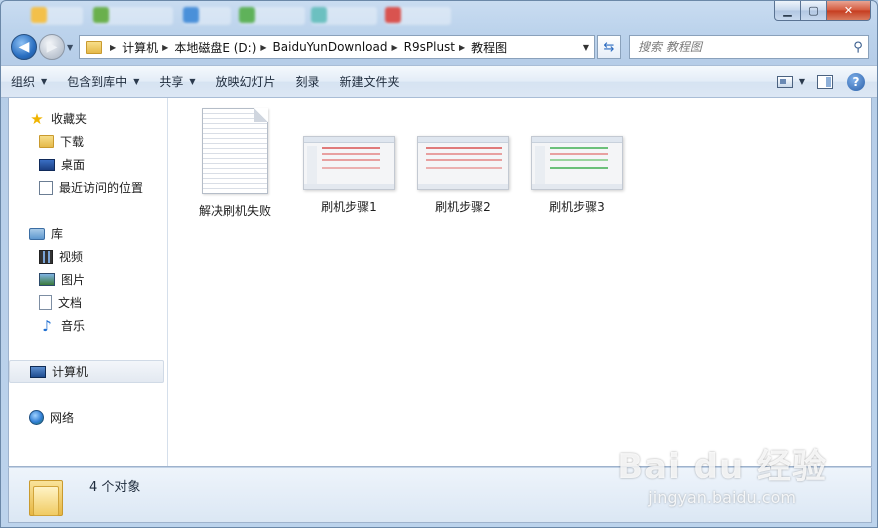  What do you see at coordinates (192, 81) in the screenshot?
I see `chevron-down-icon: ▼` at bounding box center [192, 81].